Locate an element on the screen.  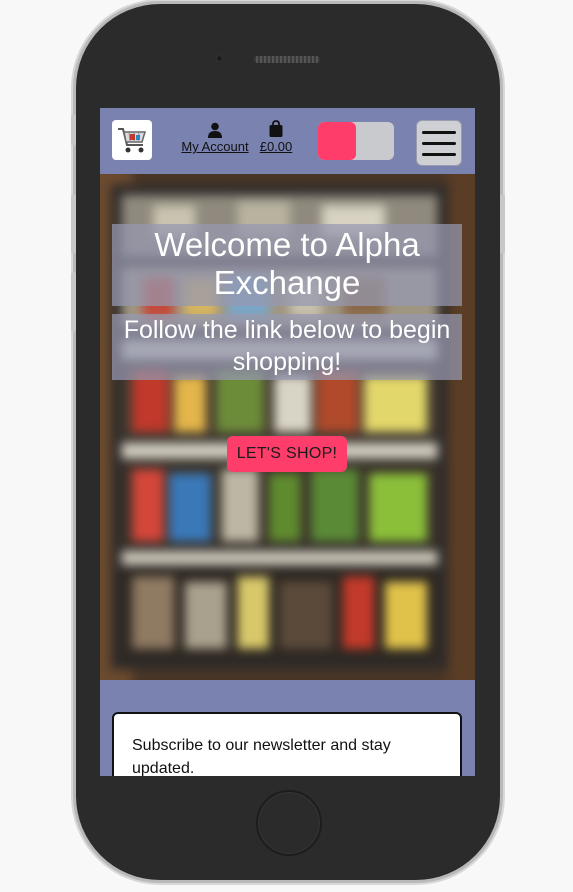
basket-total: £0.00 is located at coordinates (276, 146).